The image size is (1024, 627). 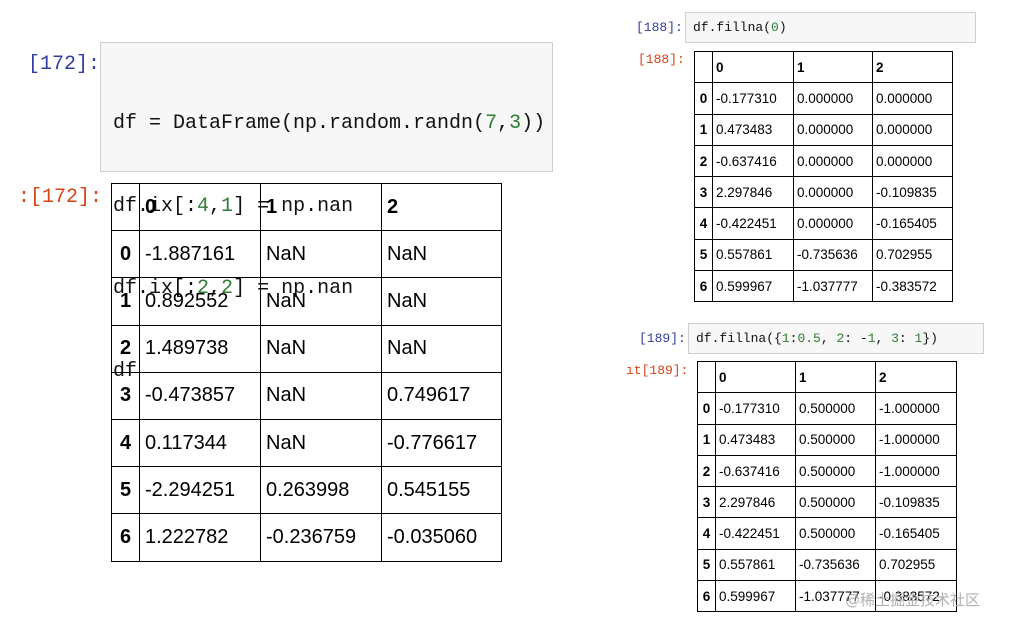 What do you see at coordinates (913, 600) in the screenshot?
I see `watermark-text: @稀土掘金技术社区` at bounding box center [913, 600].